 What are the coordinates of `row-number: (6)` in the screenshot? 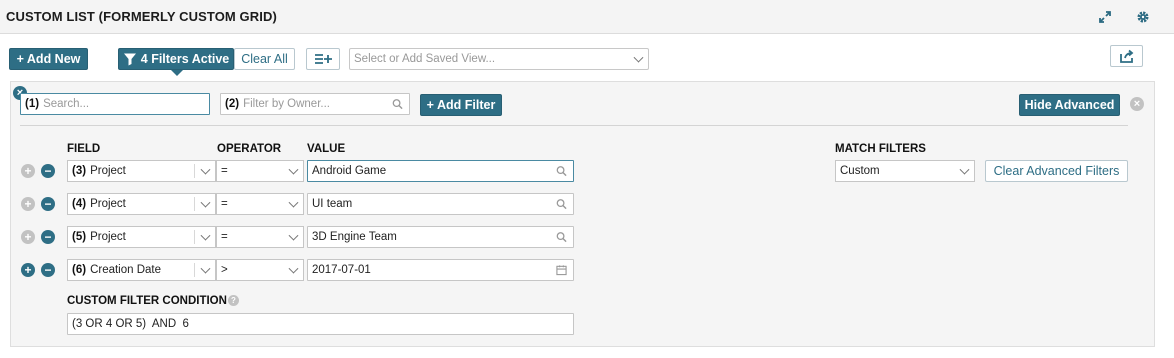 It's located at (79, 270).